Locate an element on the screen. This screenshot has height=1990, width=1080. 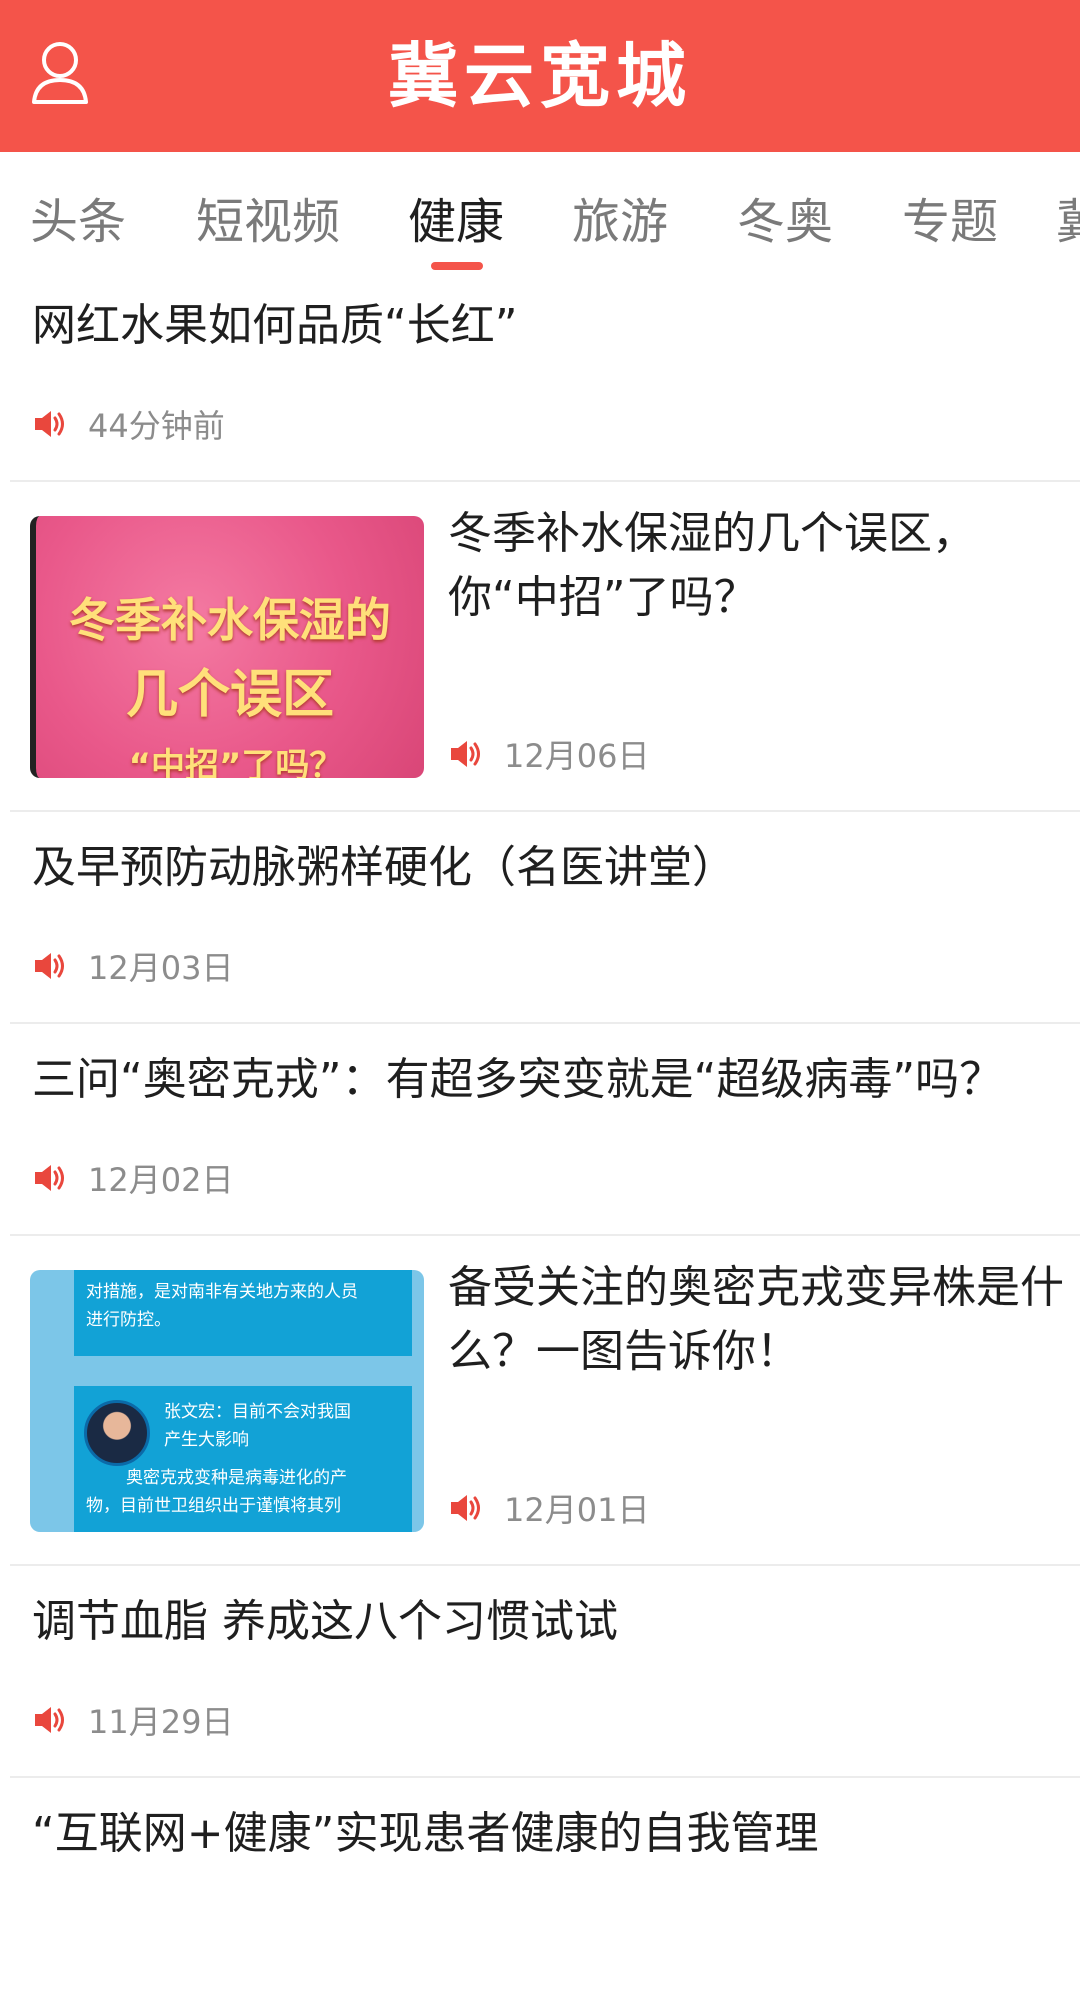
tab-short-video: 短视频 is located at coordinates (268, 217).